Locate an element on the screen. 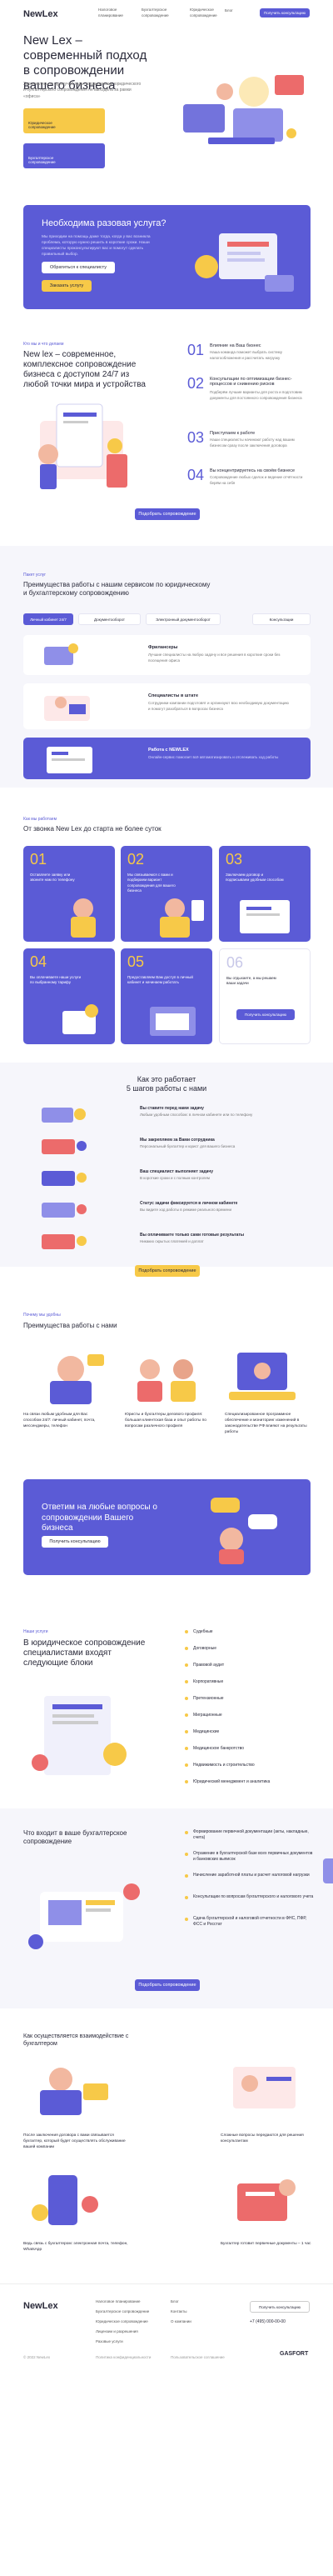  side-chat-button is located at coordinates (328, 1871).